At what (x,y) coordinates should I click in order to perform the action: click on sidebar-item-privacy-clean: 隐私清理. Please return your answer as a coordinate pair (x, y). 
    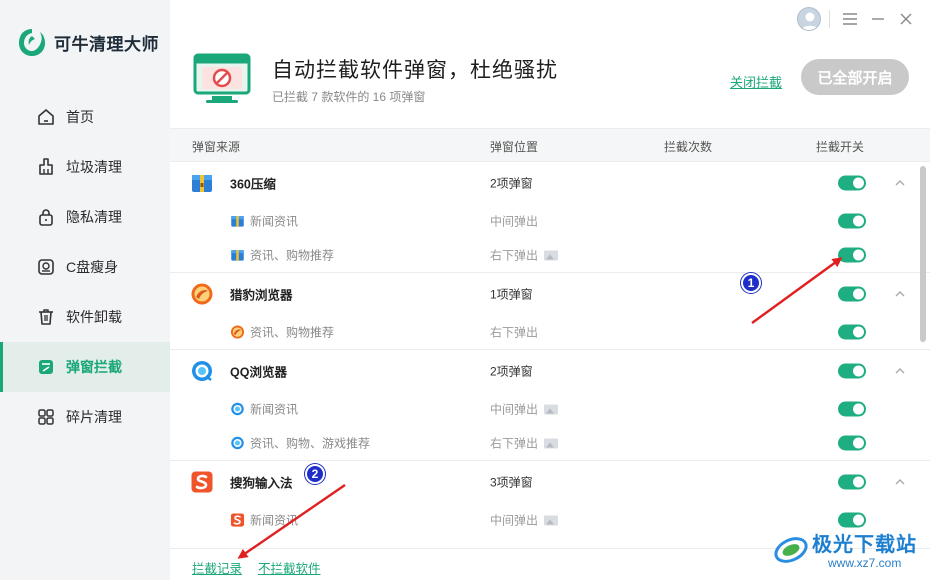
    Looking at the image, I should click on (85, 217).